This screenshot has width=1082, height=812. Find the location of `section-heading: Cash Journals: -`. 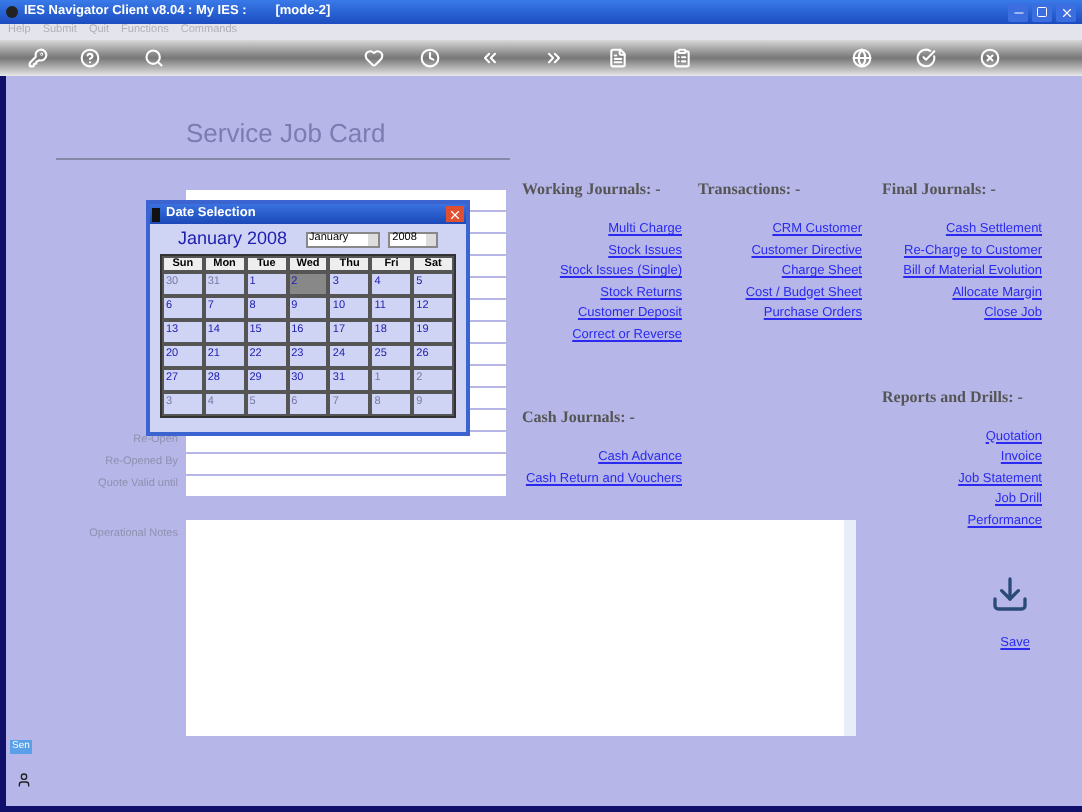

section-heading: Cash Journals: - is located at coordinates (579, 418).